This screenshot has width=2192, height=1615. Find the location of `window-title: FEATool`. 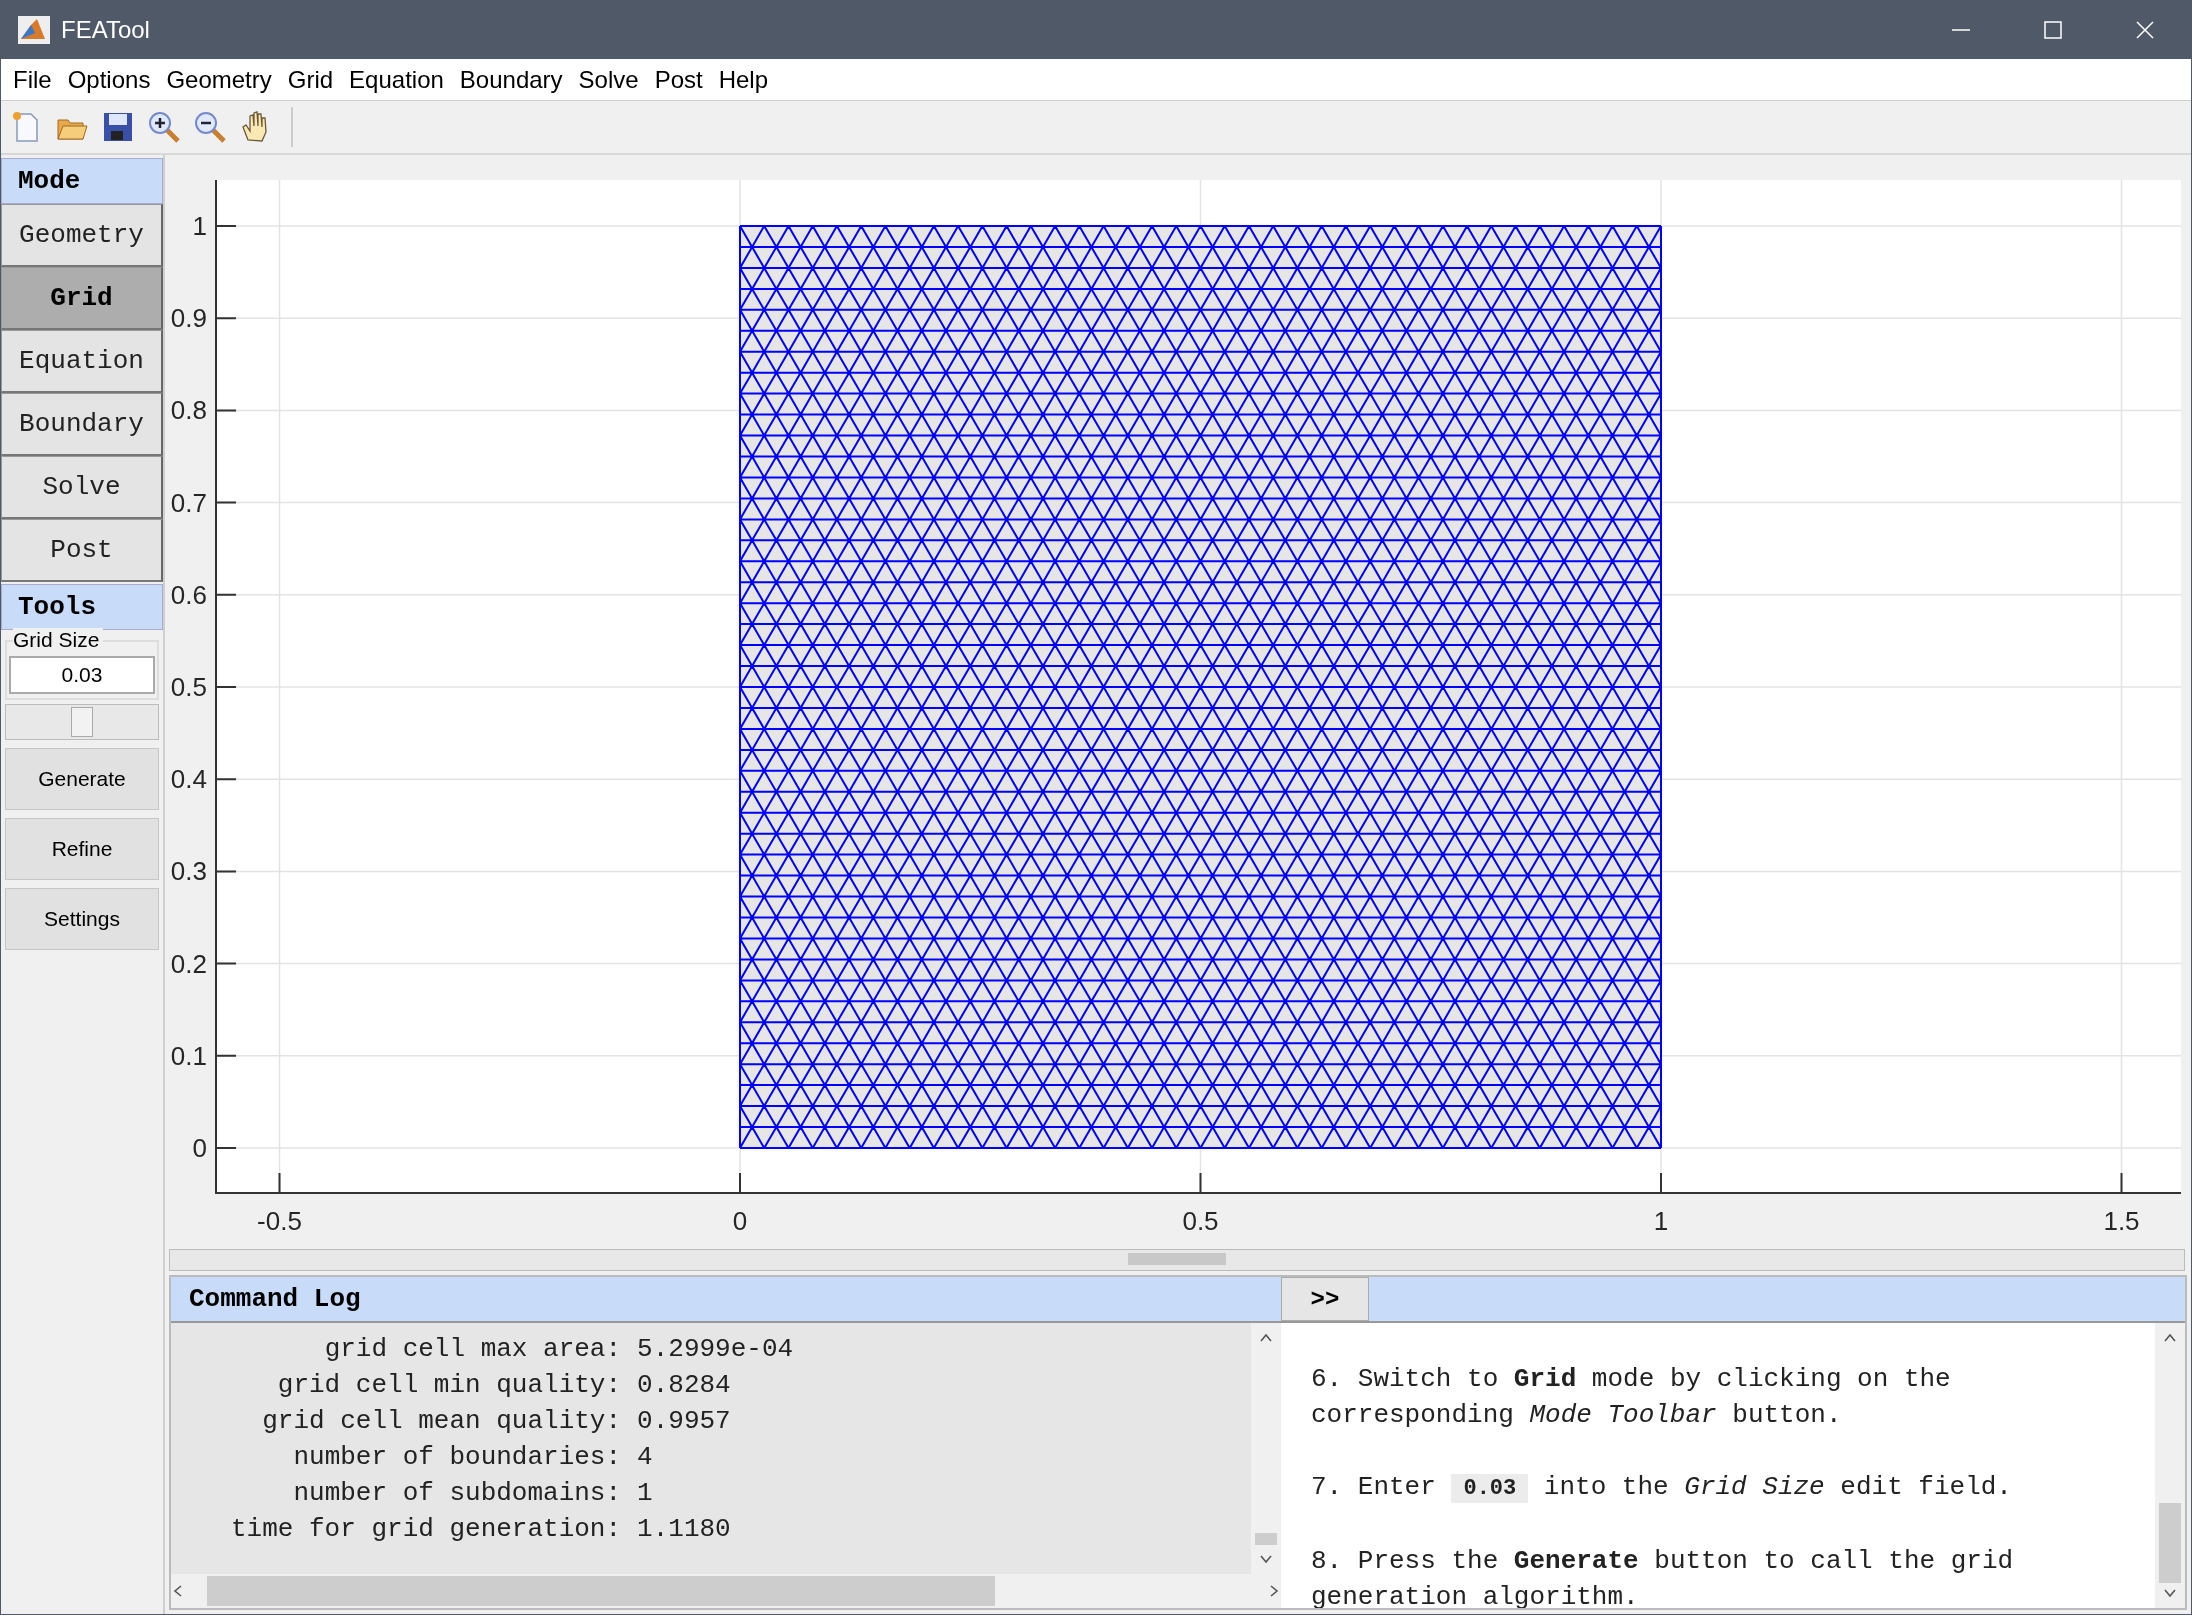

window-title: FEATool is located at coordinates (106, 30).